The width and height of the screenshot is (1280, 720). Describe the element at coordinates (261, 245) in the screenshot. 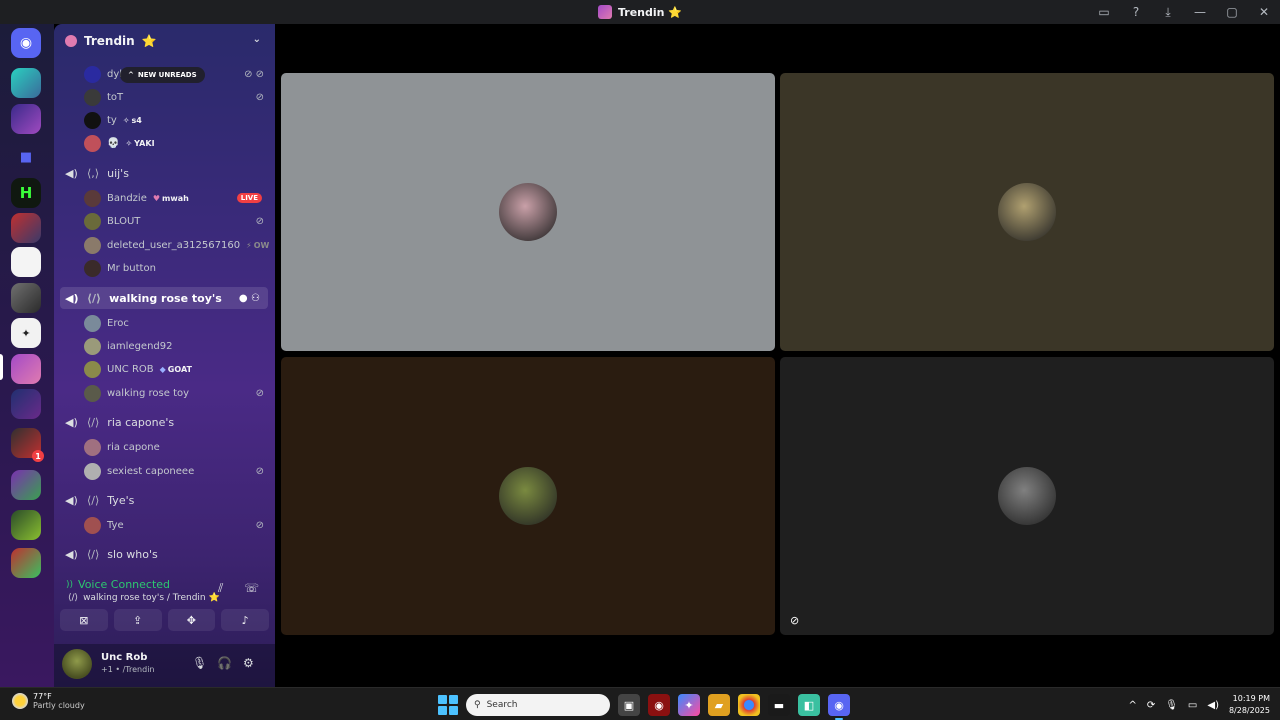

I see `user-tag-text: OW` at that location.